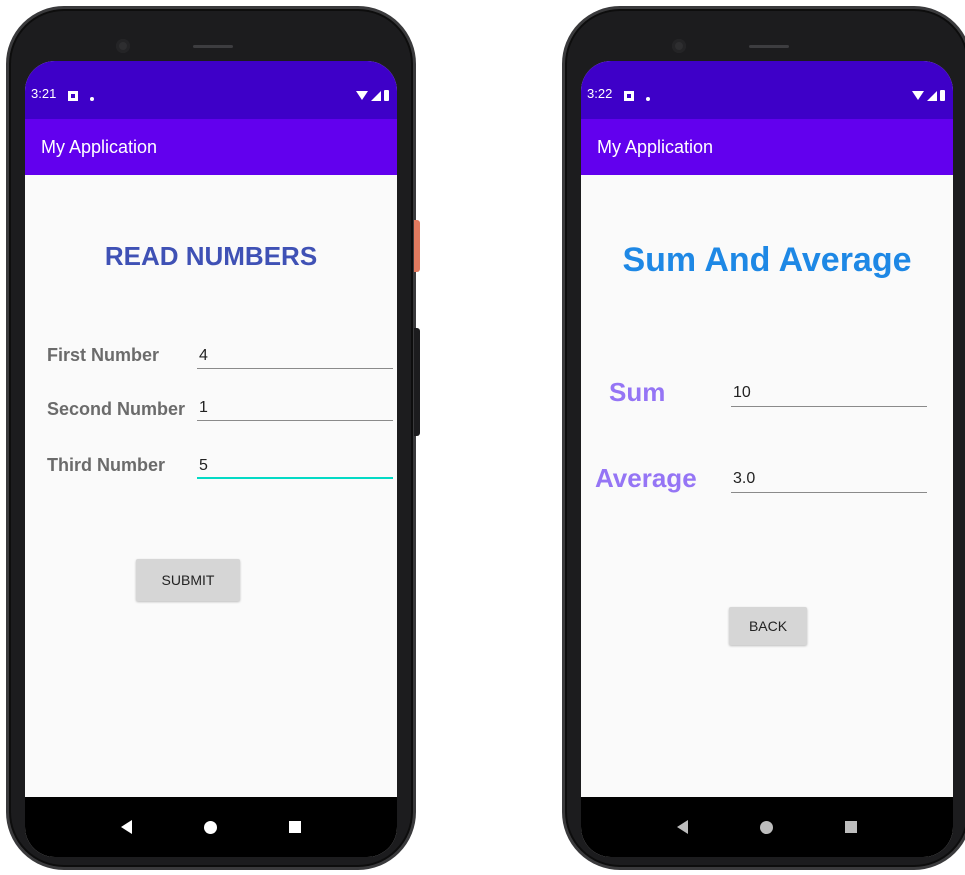 Image resolution: width=965 pixels, height=875 pixels. What do you see at coordinates (767, 90) in the screenshot?
I see `status-bar: 3:22` at bounding box center [767, 90].